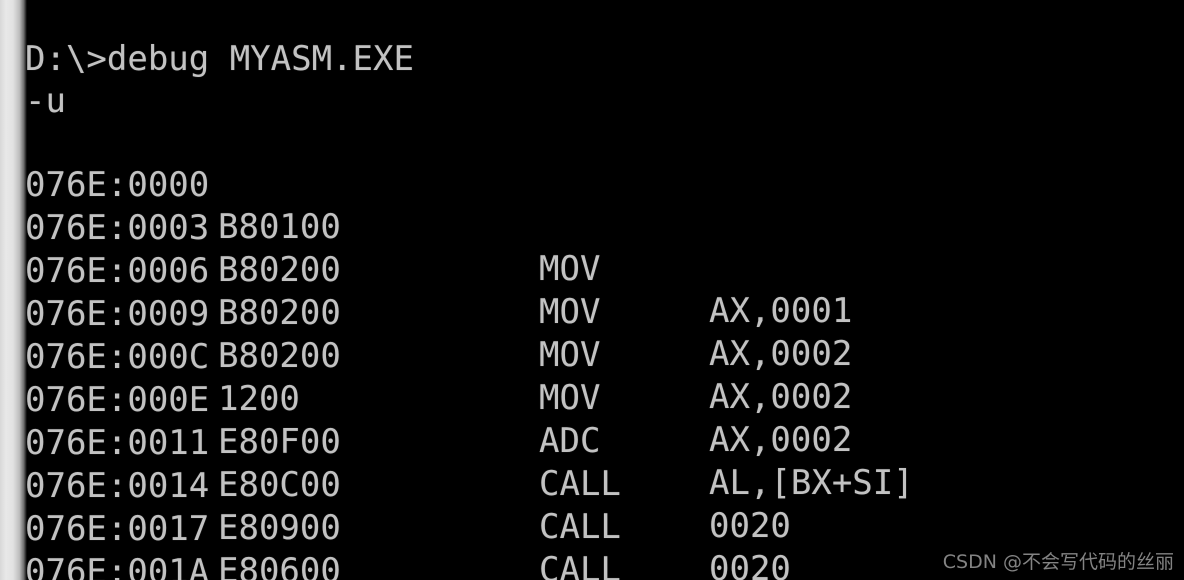 The image size is (1184, 580). What do you see at coordinates (1058, 562) in the screenshot?
I see `csdn-watermark: CSDN @不会写代码的丝丽` at bounding box center [1058, 562].